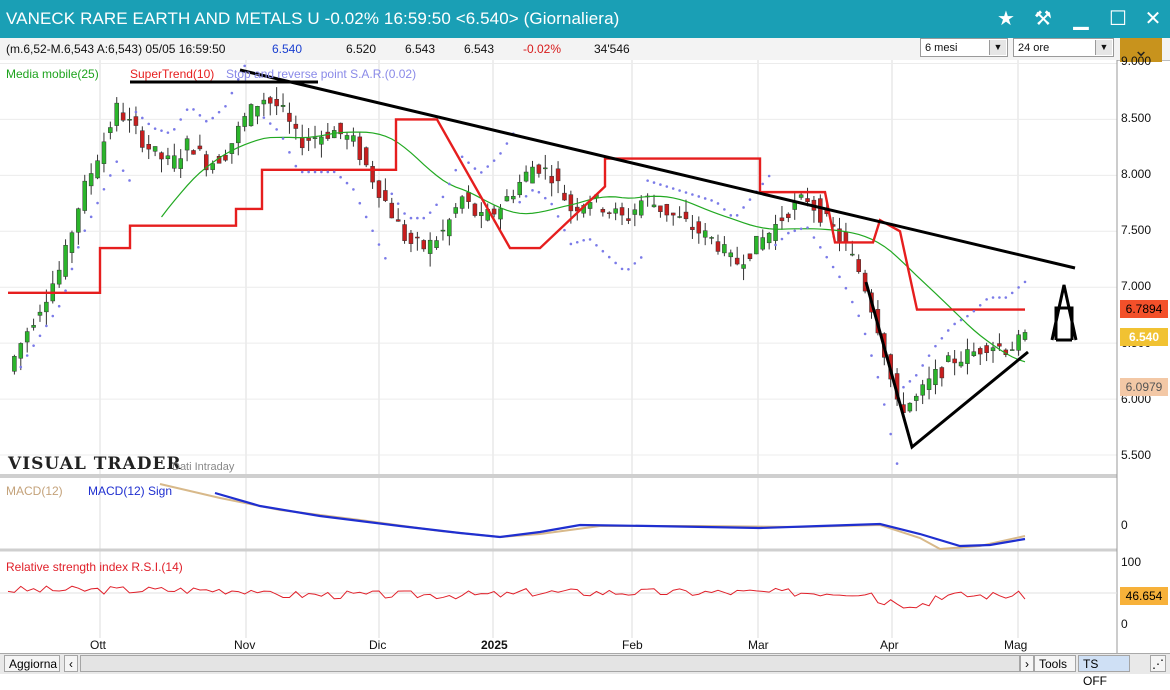 The width and height of the screenshot is (1170, 690). I want to click on horizontal-scrollbar, so click(550, 663).